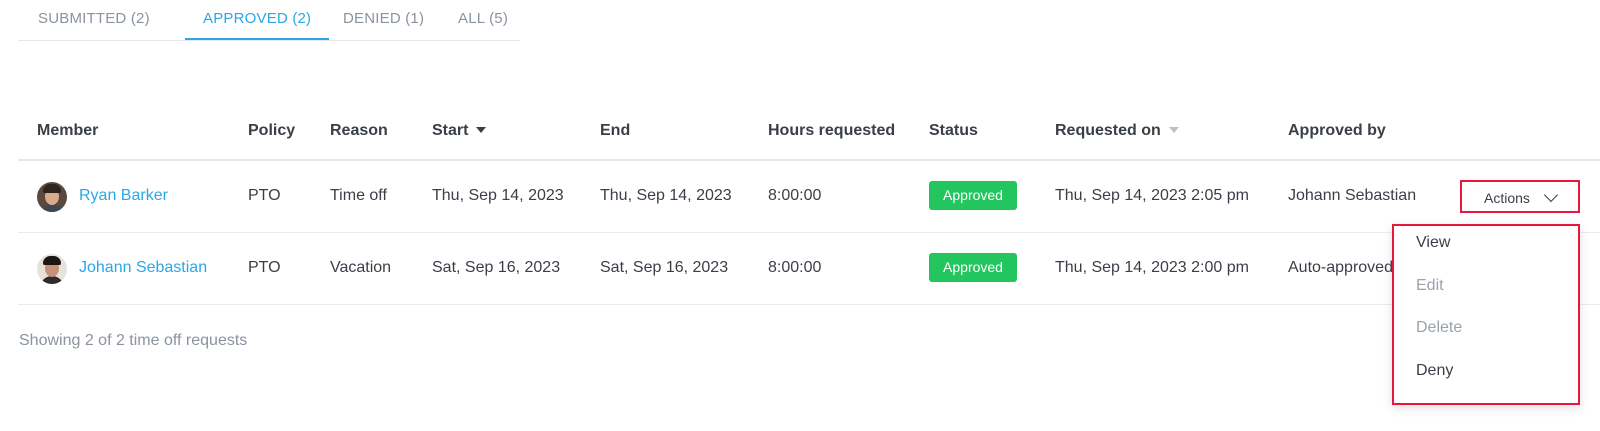 The height and width of the screenshot is (431, 1600). Describe the element at coordinates (615, 130) in the screenshot. I see `header-end: End` at that location.